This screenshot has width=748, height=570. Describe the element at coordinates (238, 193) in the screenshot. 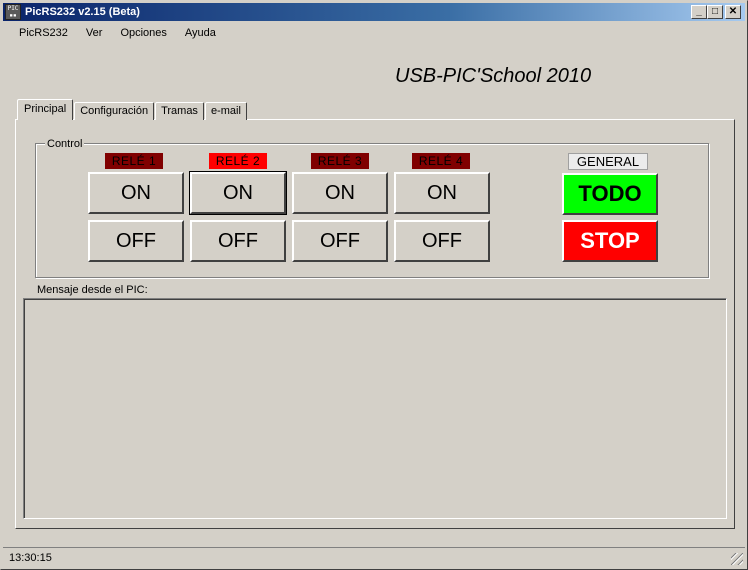

I see `relay-2-on-button: ON` at that location.